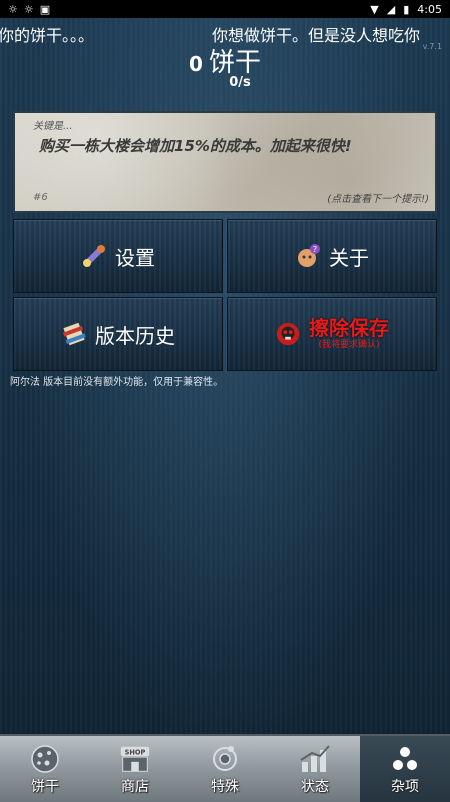 Image resolution: width=450 pixels, height=802 pixels. Describe the element at coordinates (45, 787) in the screenshot. I see `tab-label: 饼干` at that location.